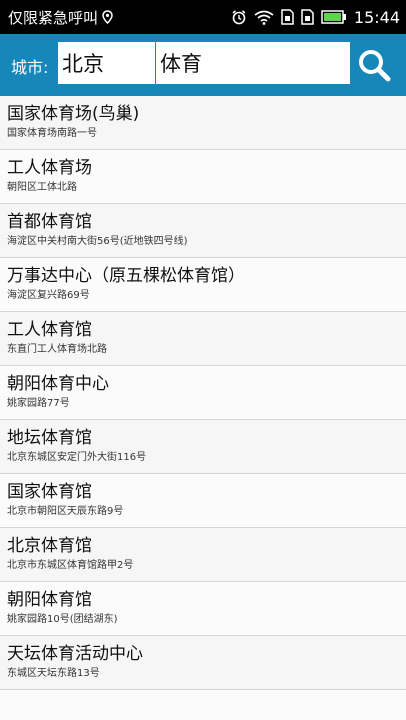 The height and width of the screenshot is (720, 406). I want to click on result-title: 首都体育馆, so click(49, 222).